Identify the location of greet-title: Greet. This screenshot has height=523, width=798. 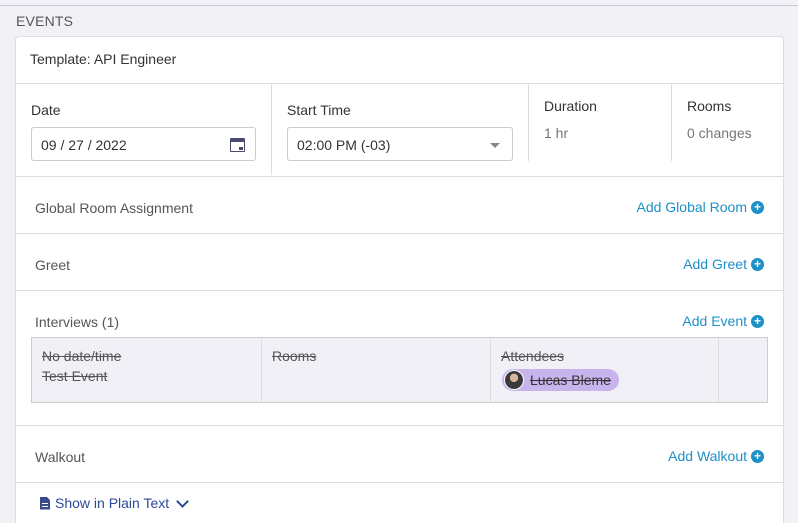
(53, 265).